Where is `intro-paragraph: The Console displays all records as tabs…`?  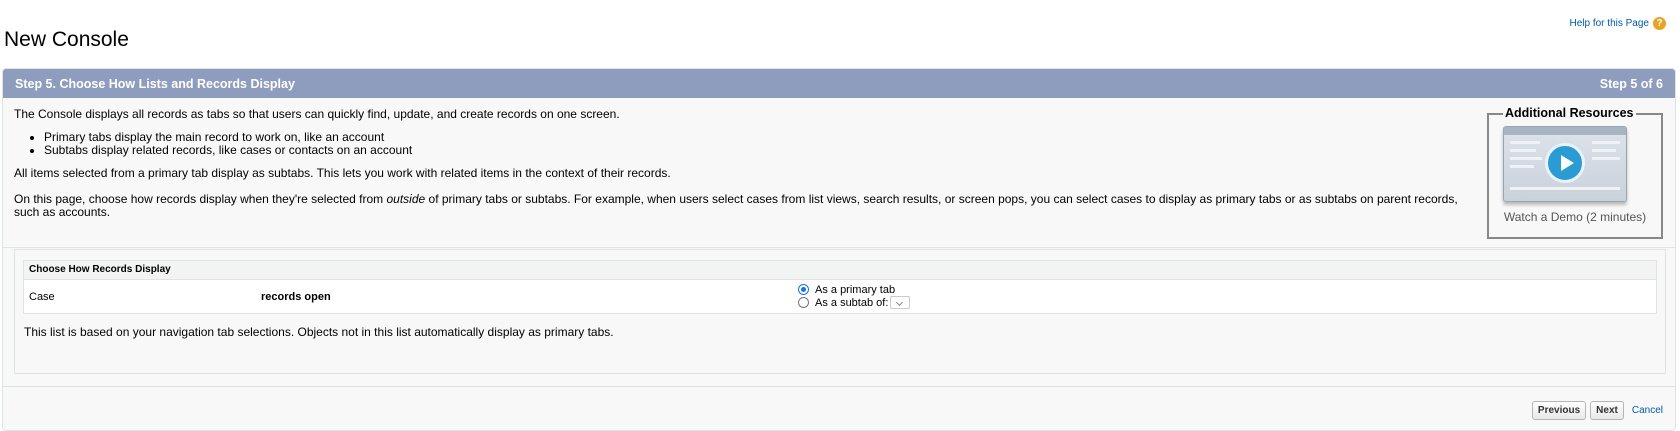 intro-paragraph: The Console displays all records as tabs… is located at coordinates (317, 114).